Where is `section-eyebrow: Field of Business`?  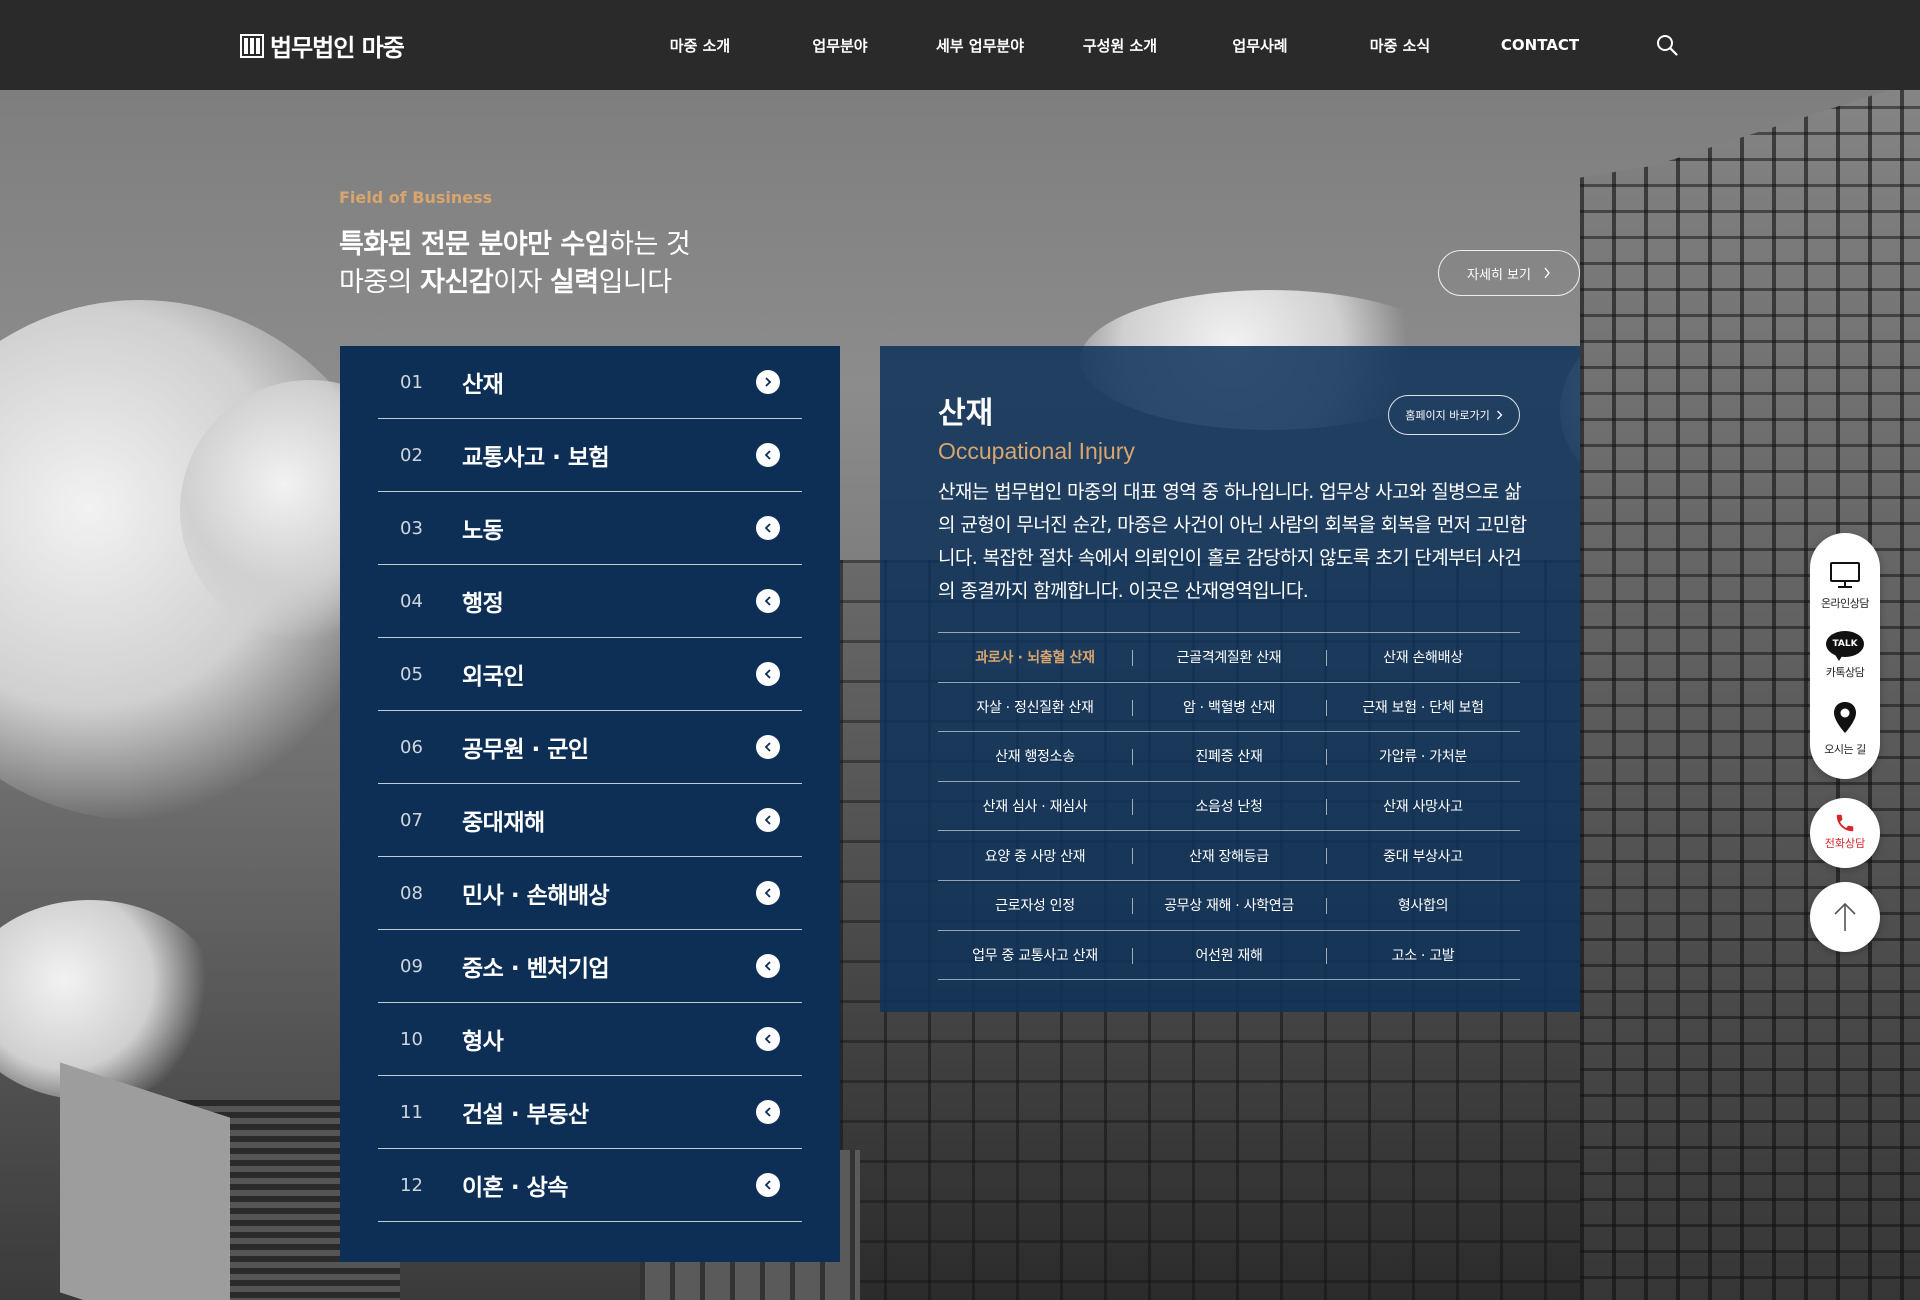
section-eyebrow: Field of Business is located at coordinates (416, 197).